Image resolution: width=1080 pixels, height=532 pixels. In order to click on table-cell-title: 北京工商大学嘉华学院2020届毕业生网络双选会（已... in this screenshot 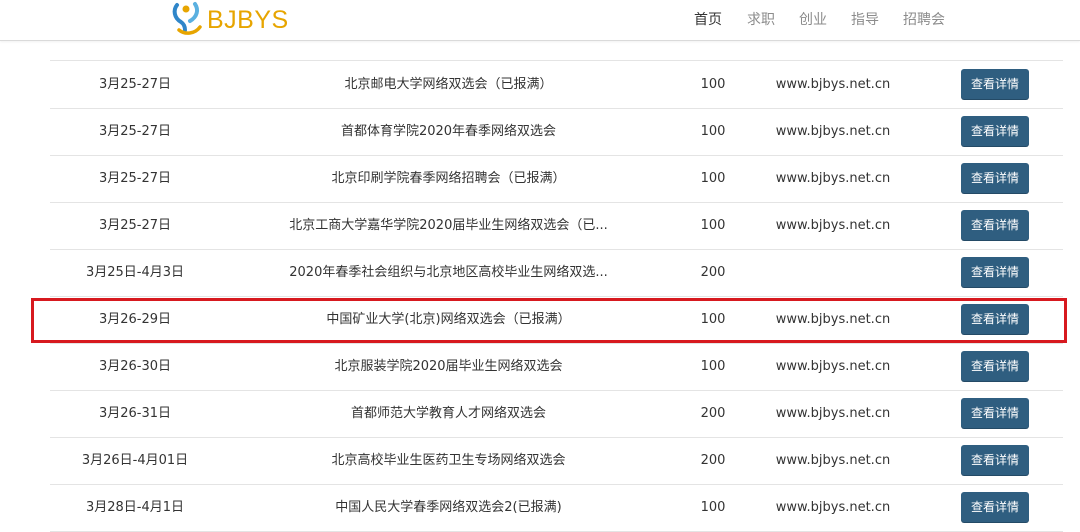, I will do `click(448, 225)`.